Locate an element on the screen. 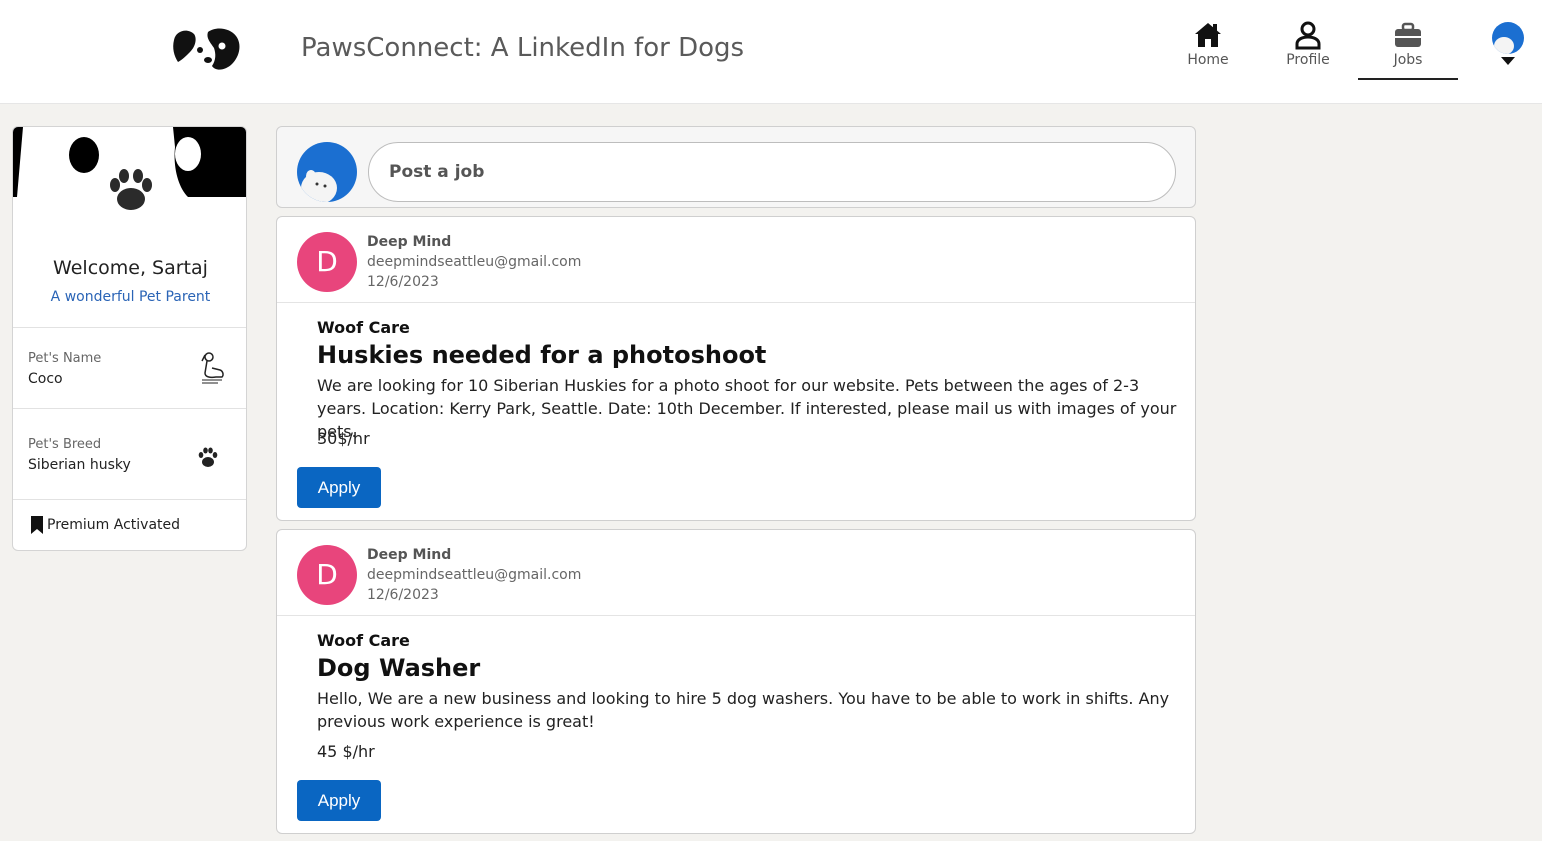  sitting-dog-icon is located at coordinates (212, 368).